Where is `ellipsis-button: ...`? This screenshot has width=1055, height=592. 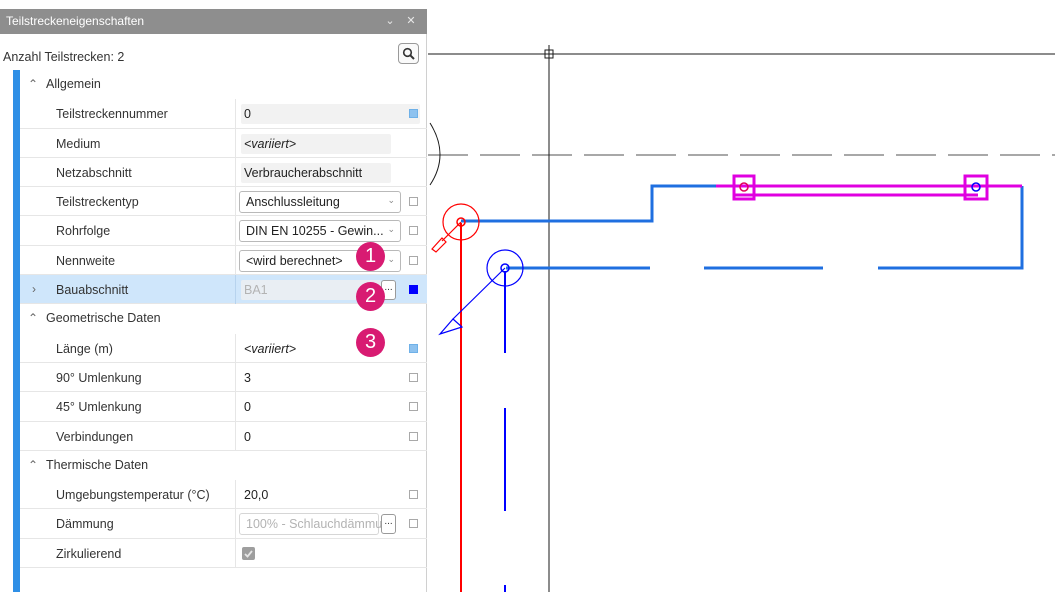
ellipsis-button: ... is located at coordinates (388, 524).